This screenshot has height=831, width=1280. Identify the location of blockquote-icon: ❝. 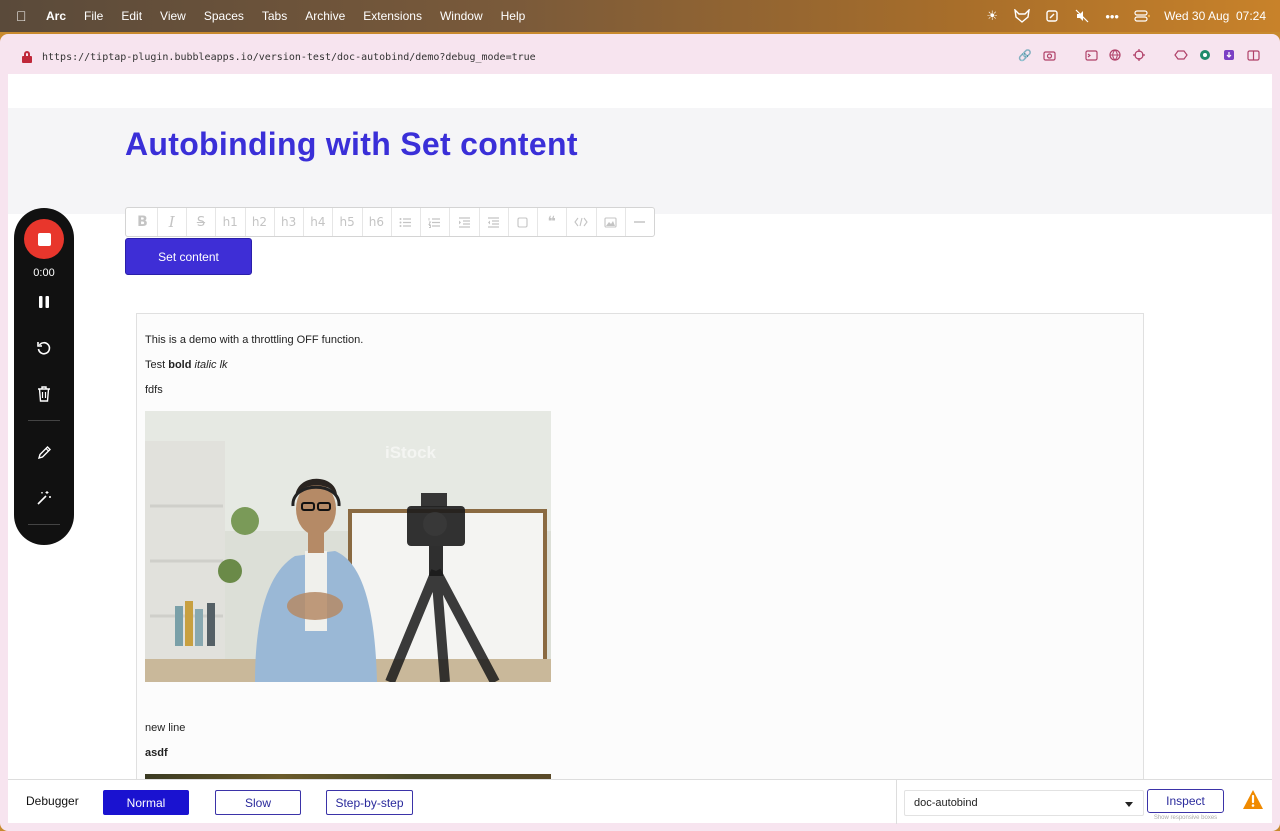
(551, 222).